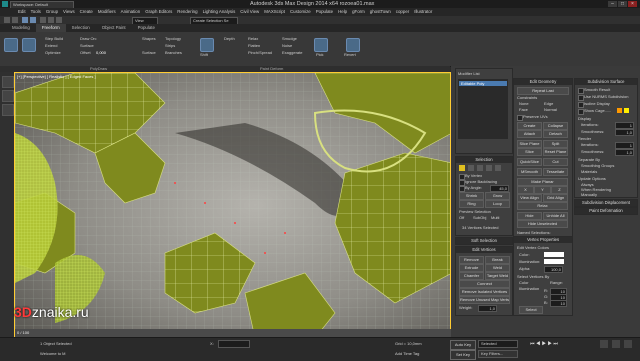 The image size is (640, 361). I want to click on ribbon-extend: Extend, so click(51, 45).